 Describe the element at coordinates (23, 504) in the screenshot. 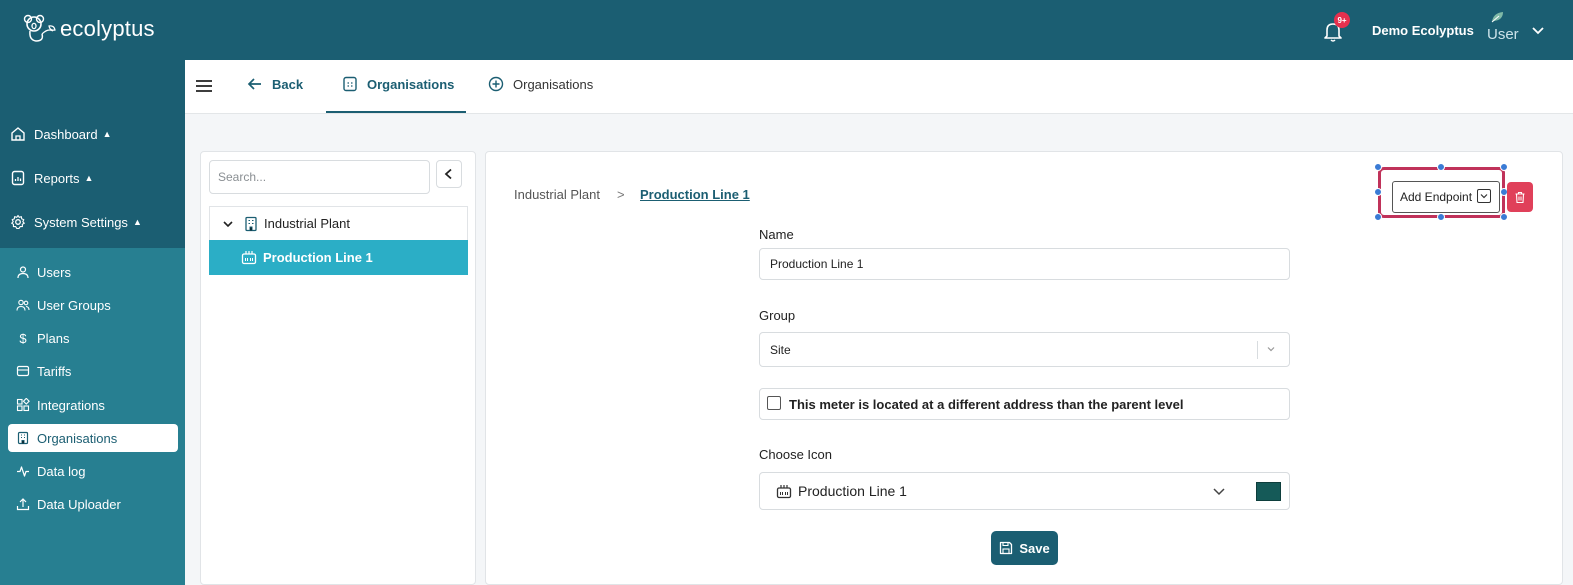

I see `upload-icon` at that location.